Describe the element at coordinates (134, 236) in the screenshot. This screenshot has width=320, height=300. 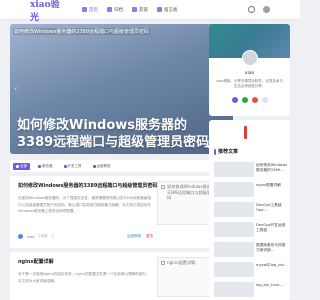
I see `post-category: 运维教程` at that location.